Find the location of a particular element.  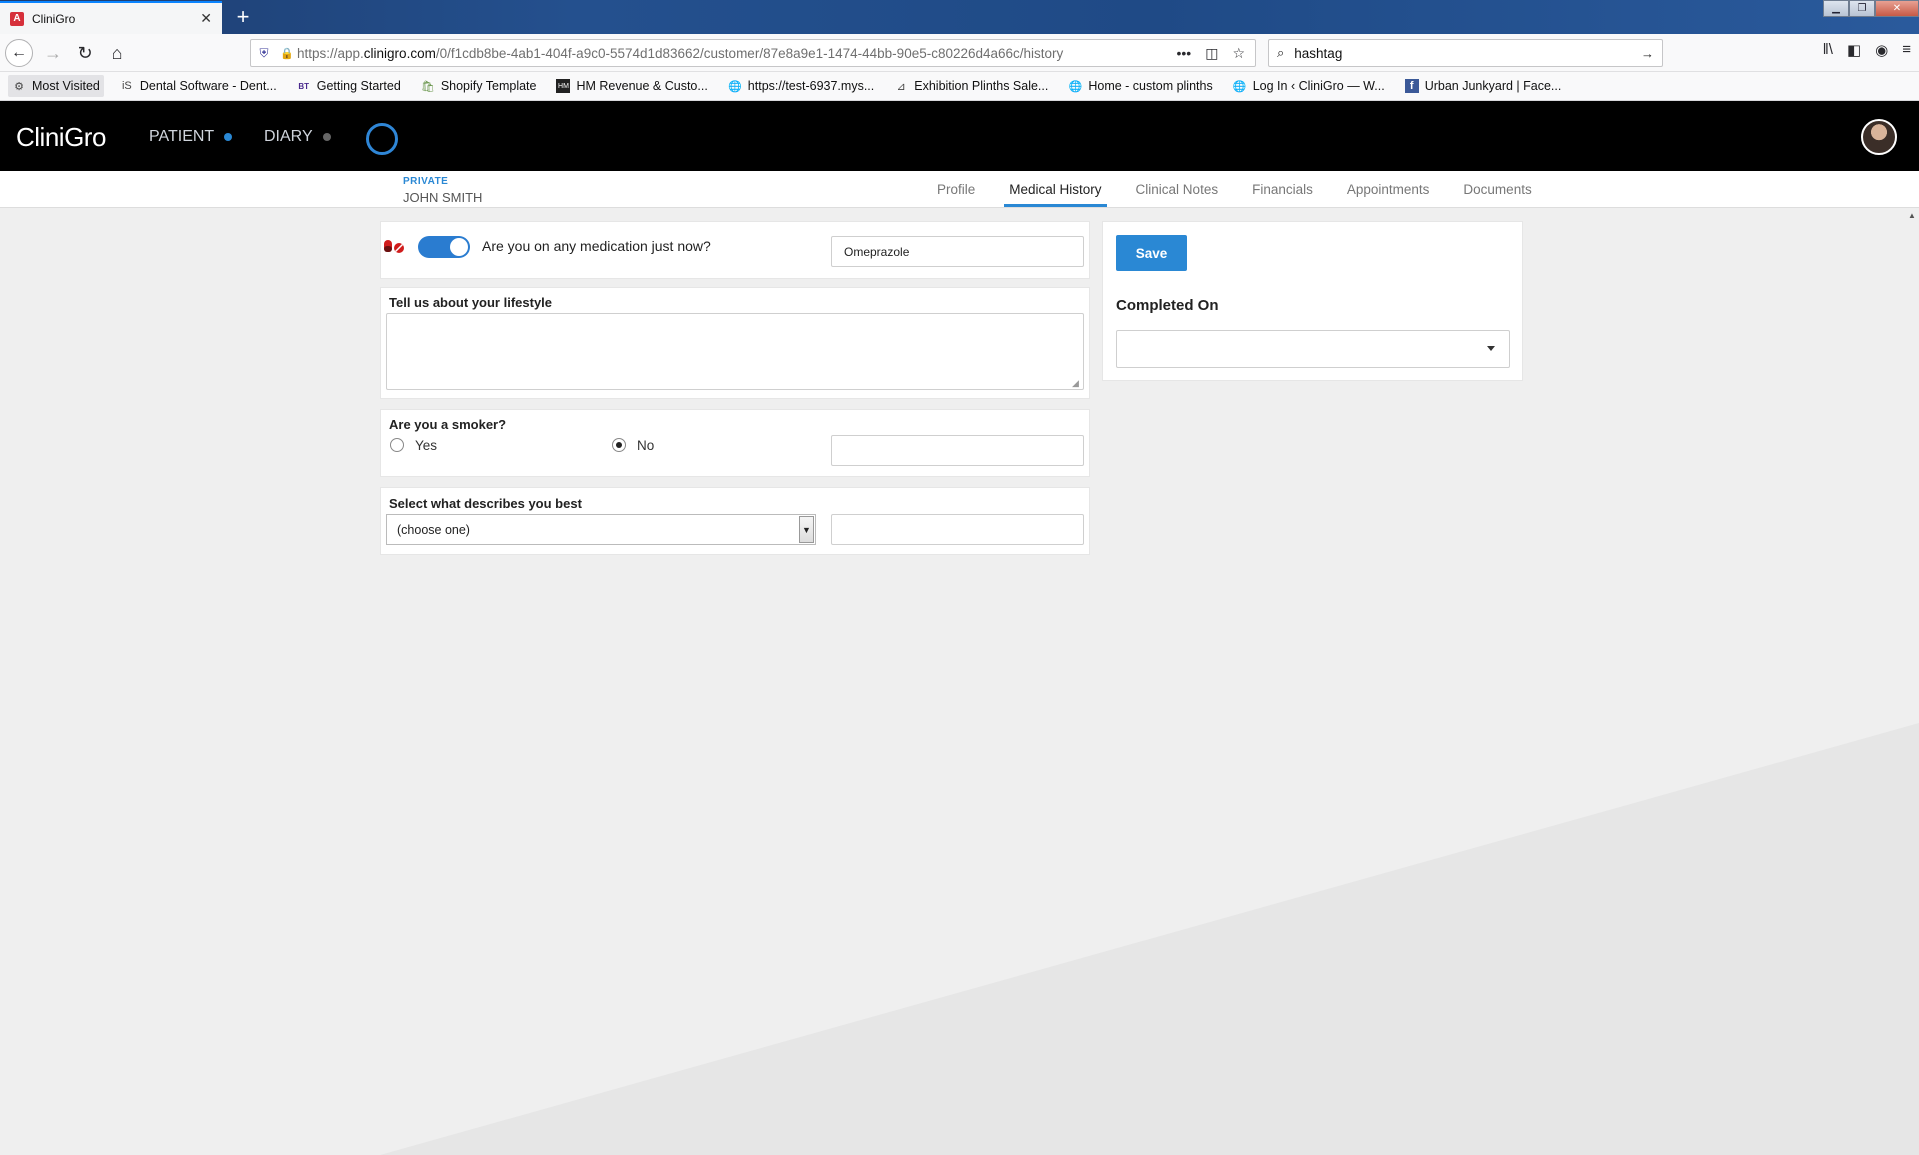

page-actions-icon: ••• is located at coordinates (1183, 53).